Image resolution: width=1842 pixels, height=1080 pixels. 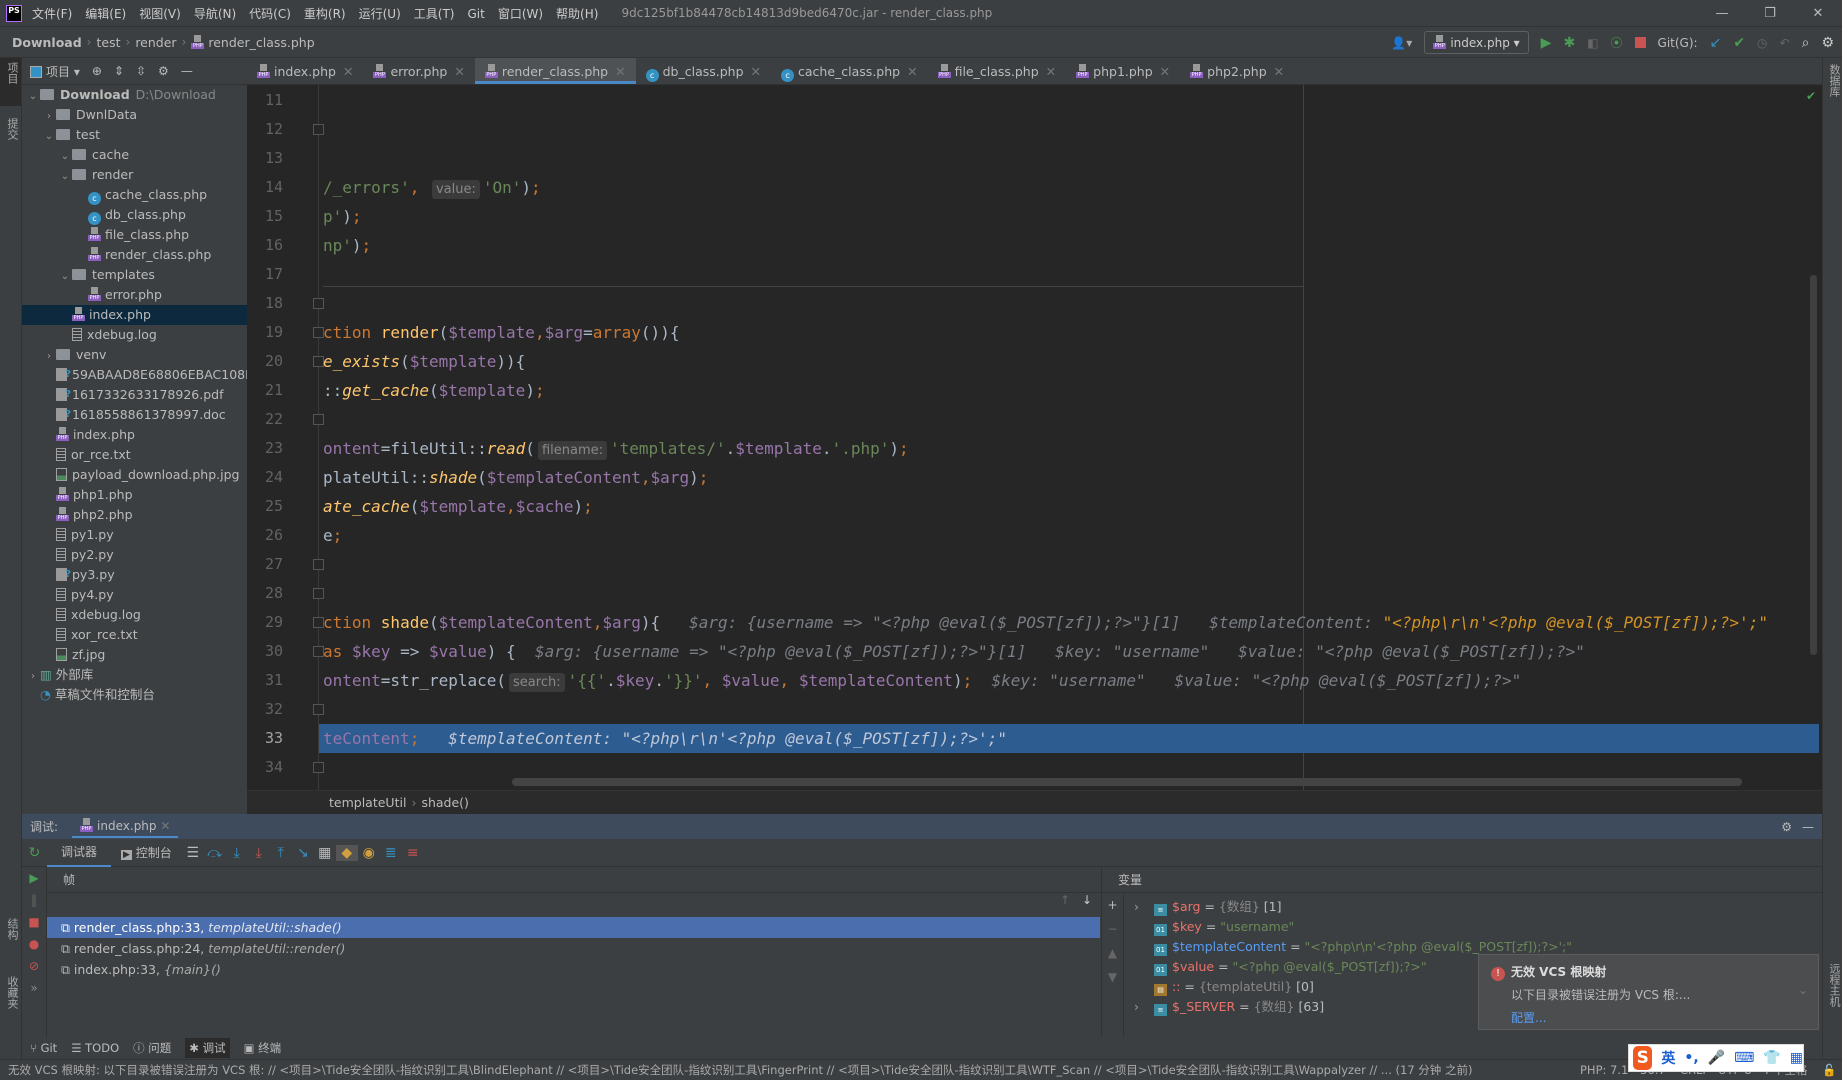 What do you see at coordinates (134, 295) in the screenshot?
I see `tree-item: error.php` at bounding box center [134, 295].